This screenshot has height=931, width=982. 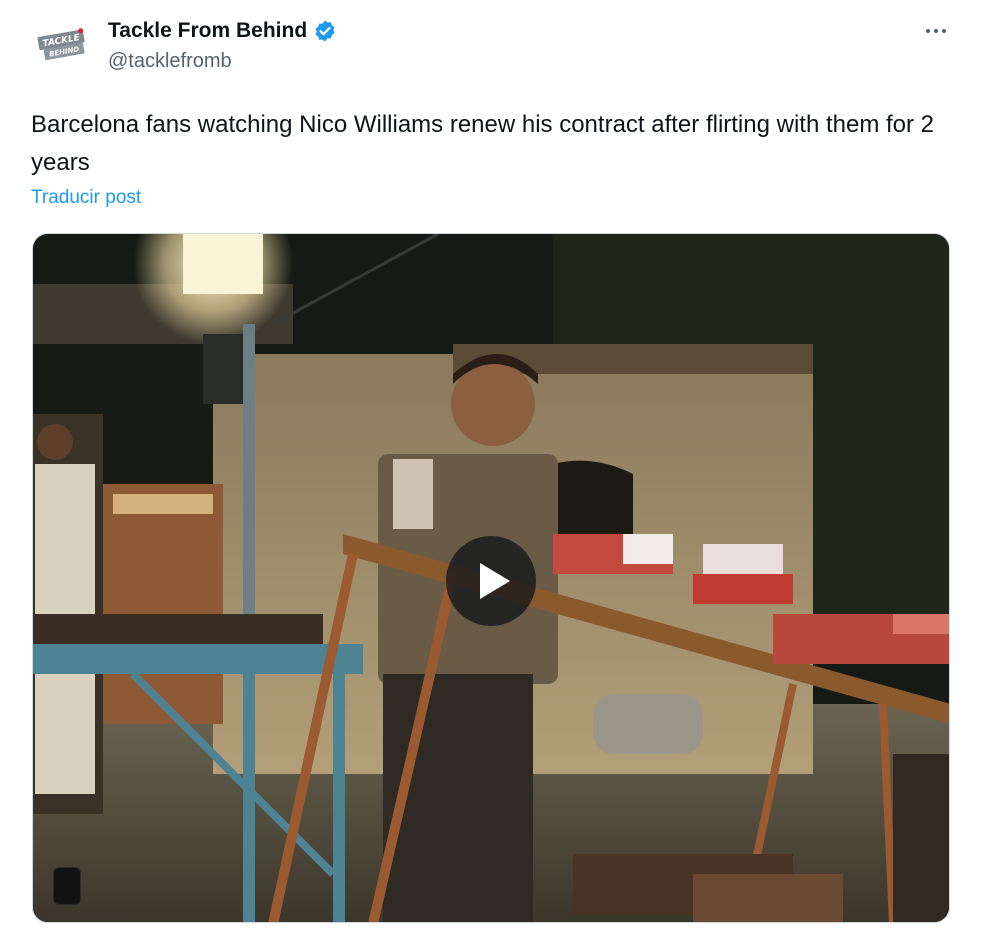 I want to click on play-icon, so click(x=495, y=581).